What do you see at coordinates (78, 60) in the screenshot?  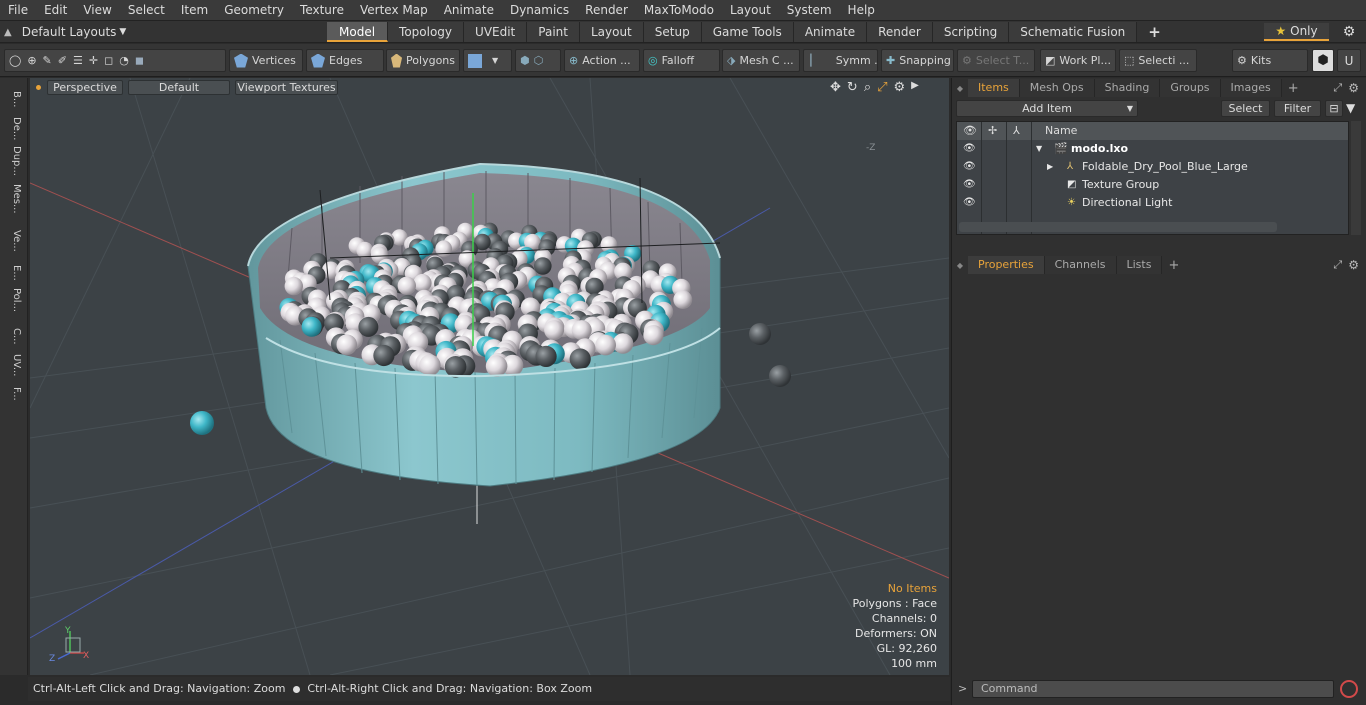 I see `align-icon: ☰` at bounding box center [78, 60].